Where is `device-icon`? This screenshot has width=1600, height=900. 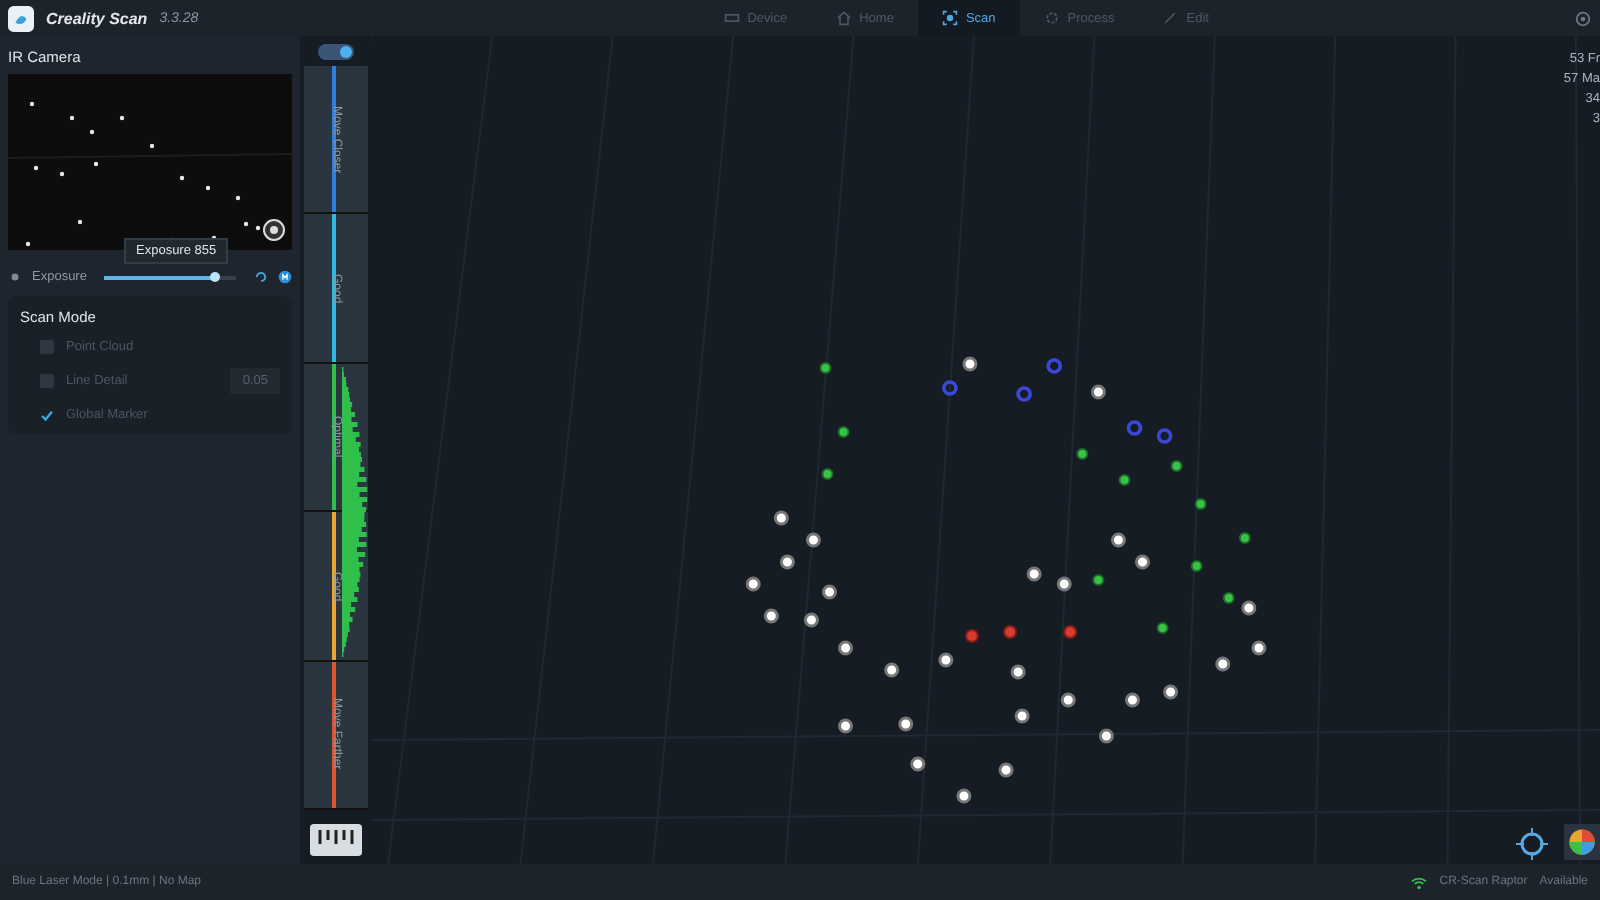 device-icon is located at coordinates (731, 18).